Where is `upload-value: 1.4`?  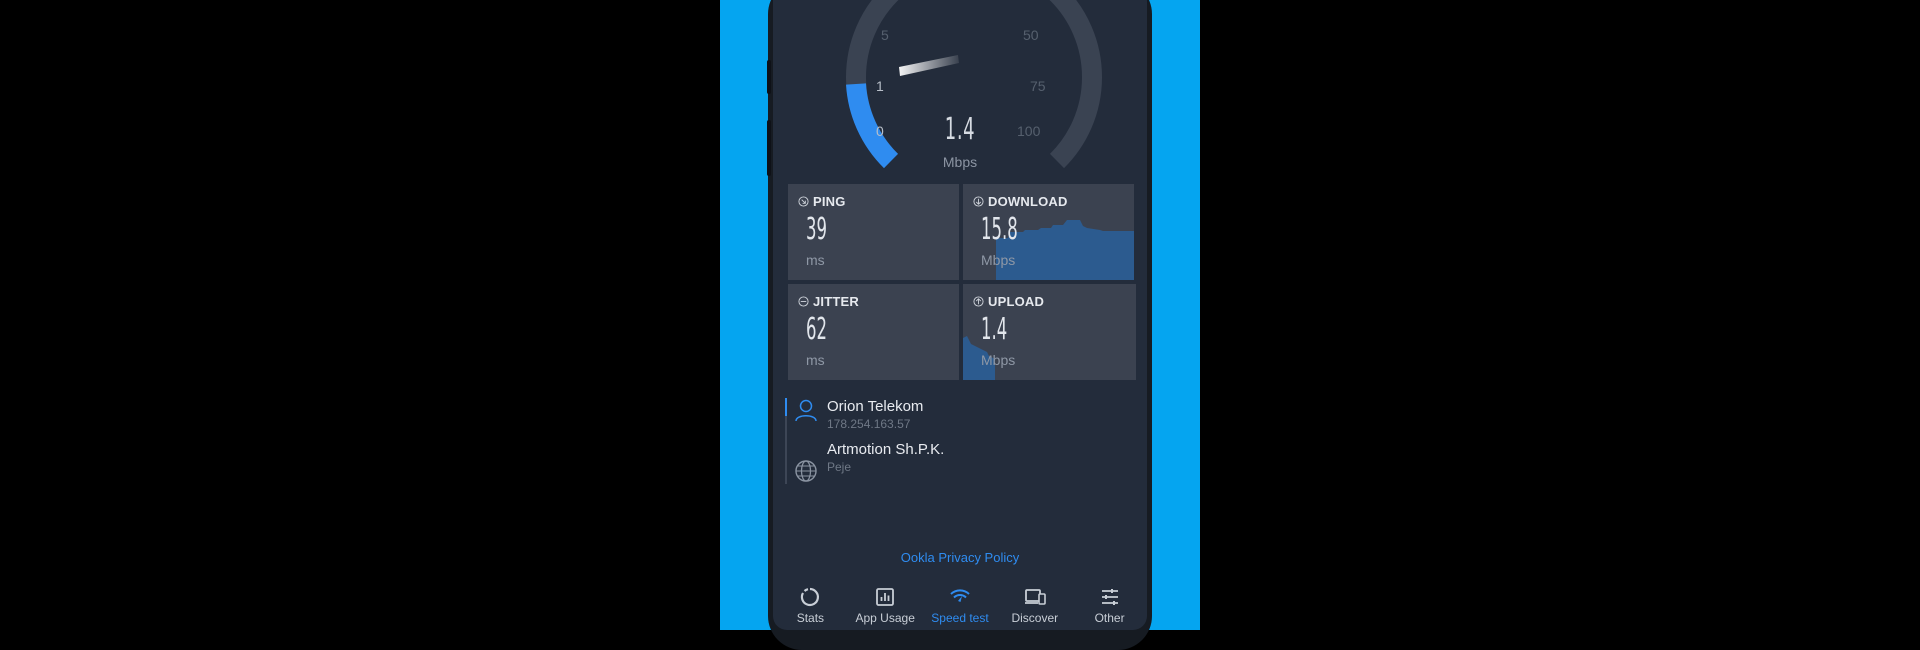 upload-value: 1.4 is located at coordinates (994, 329).